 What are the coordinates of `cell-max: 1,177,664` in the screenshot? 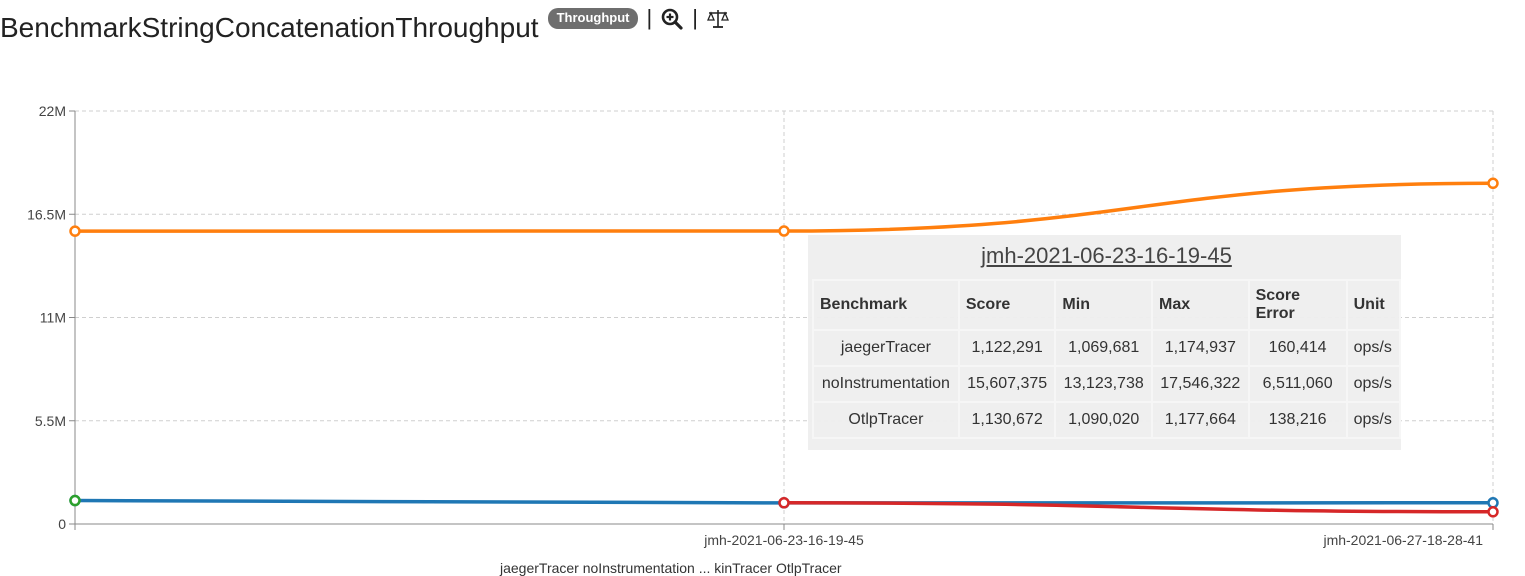 It's located at (1200, 420).